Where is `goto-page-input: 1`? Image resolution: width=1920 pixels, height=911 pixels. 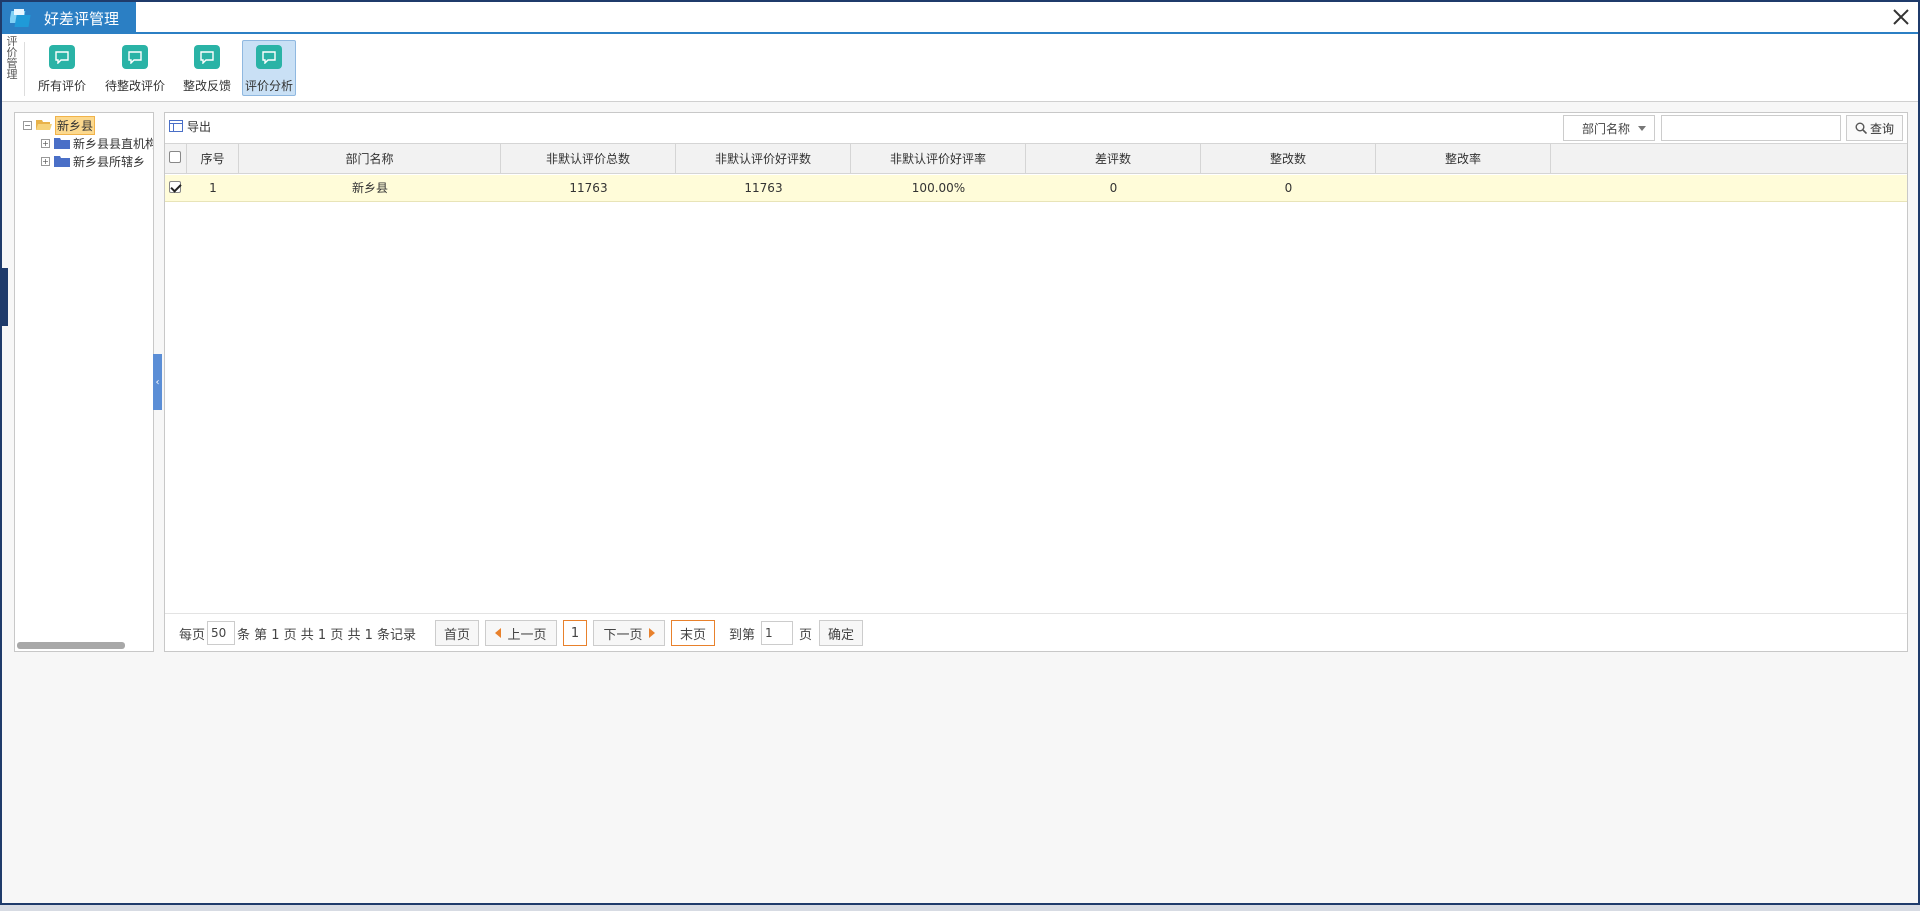 goto-page-input: 1 is located at coordinates (777, 633).